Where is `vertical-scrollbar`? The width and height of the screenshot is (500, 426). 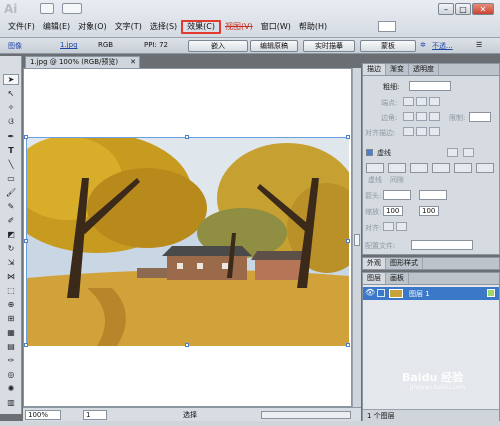 vertical-scrollbar is located at coordinates (356, 237).